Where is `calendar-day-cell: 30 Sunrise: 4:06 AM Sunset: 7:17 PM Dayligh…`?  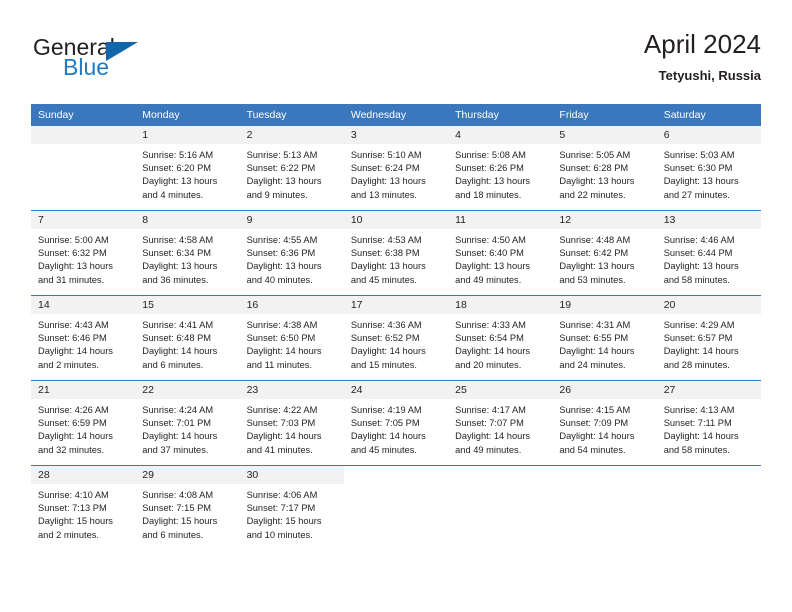
calendar-day-cell: 30 Sunrise: 4:06 AM Sunset: 7:17 PM Dayligh… is located at coordinates (291, 507).